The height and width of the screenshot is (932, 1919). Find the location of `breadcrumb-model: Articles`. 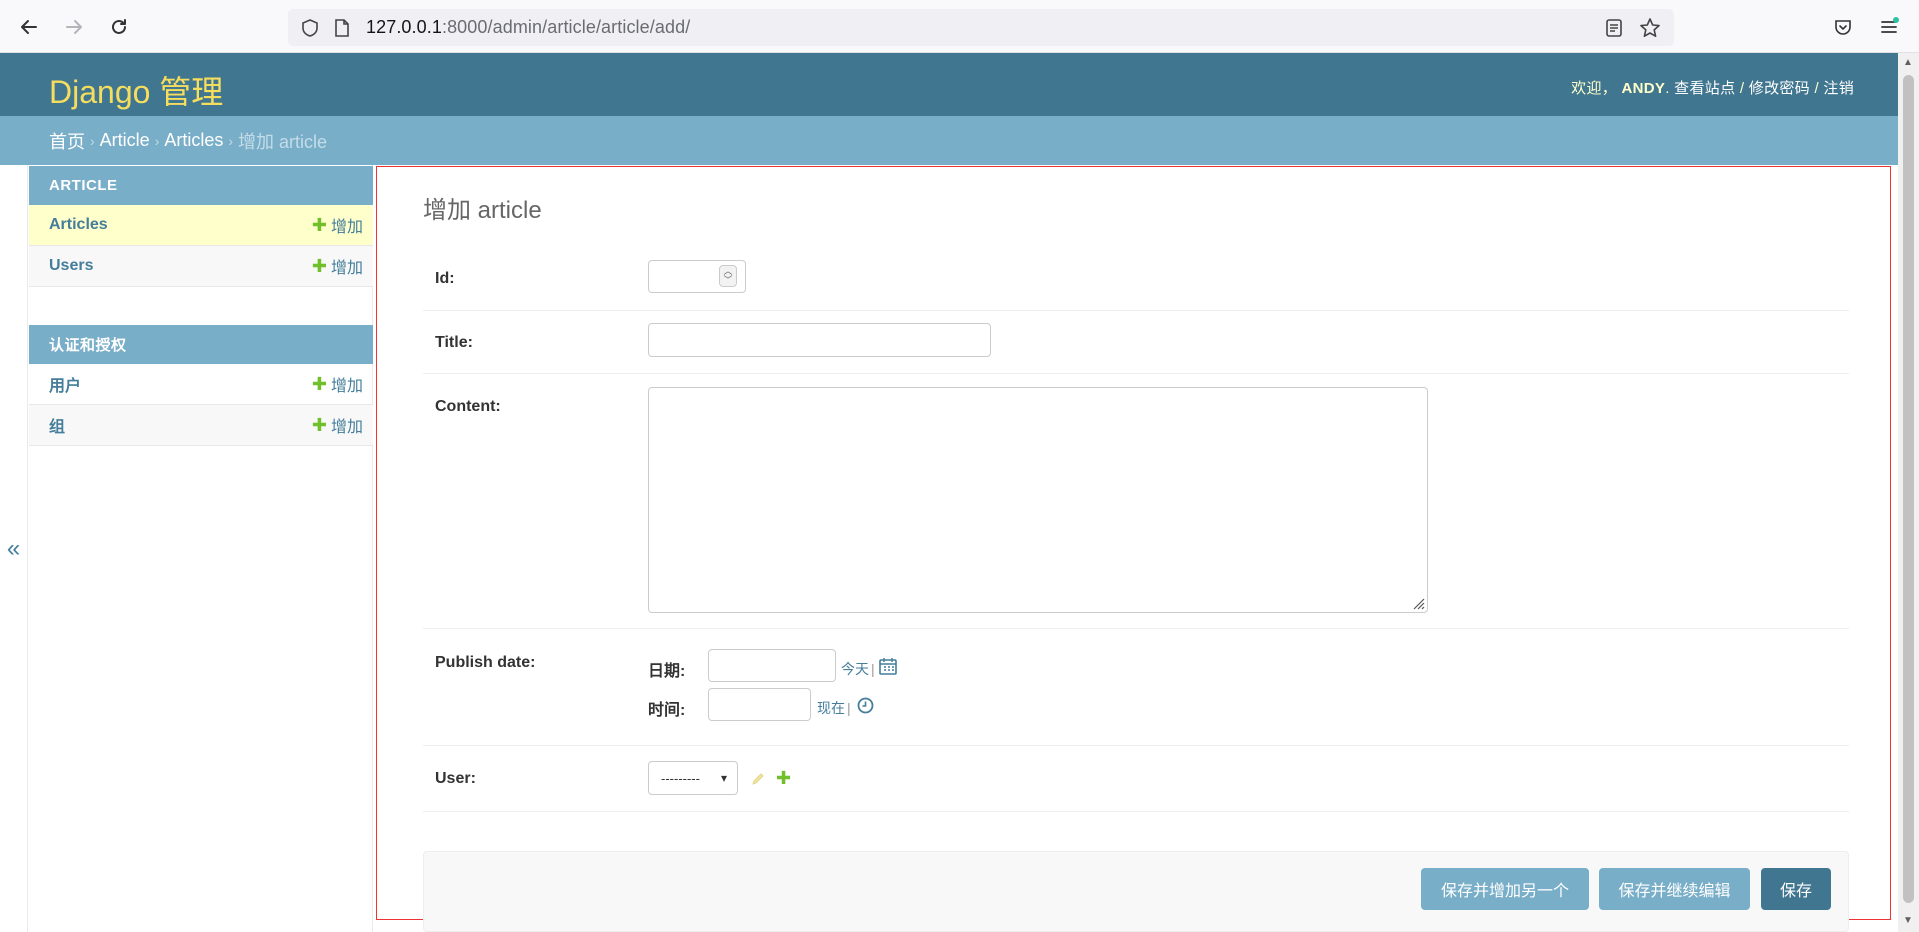

breadcrumb-model: Articles is located at coordinates (193, 140).